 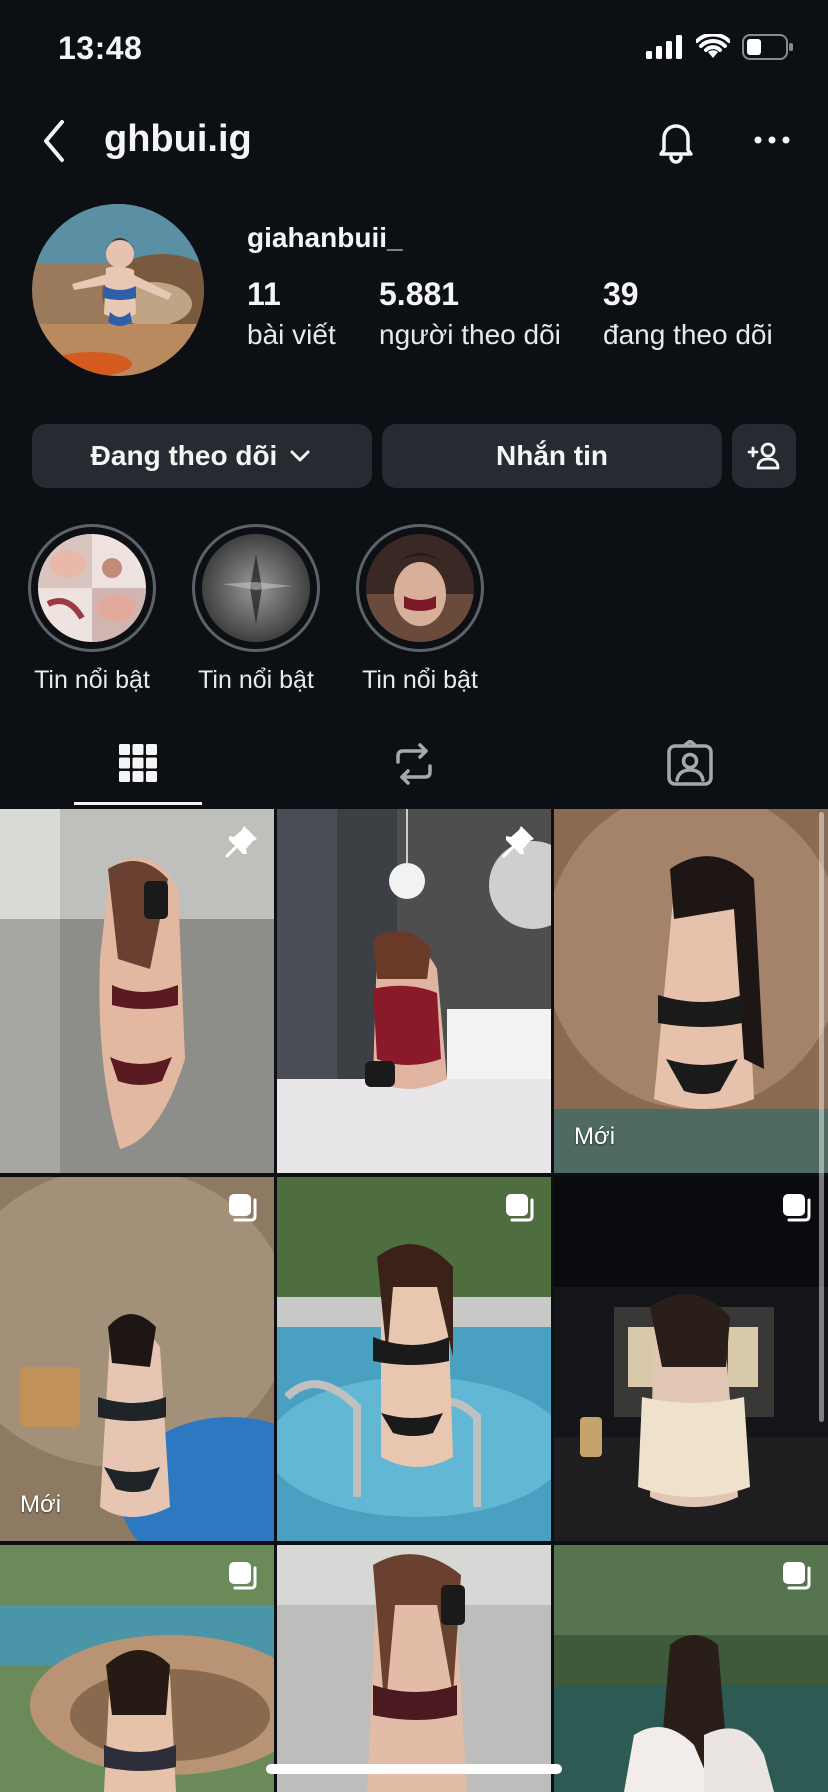 I want to click on profile-display-name: giahanbuii_, so click(x=325, y=237).